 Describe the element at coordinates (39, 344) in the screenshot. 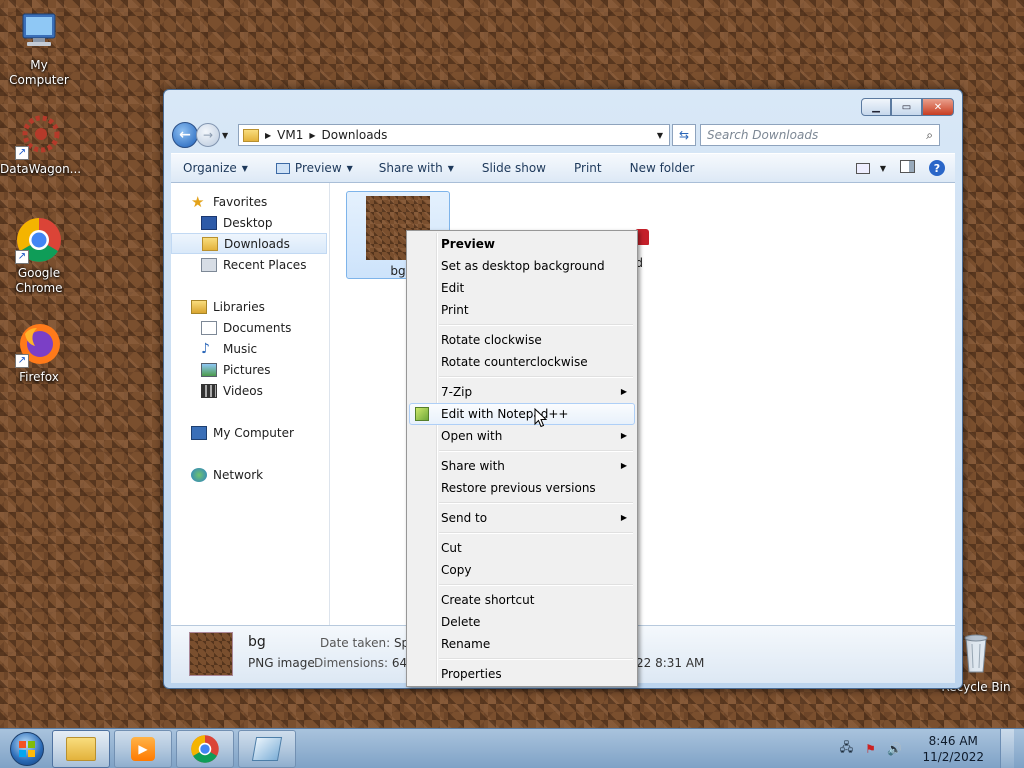

I see `firefox-icon: ↗` at that location.